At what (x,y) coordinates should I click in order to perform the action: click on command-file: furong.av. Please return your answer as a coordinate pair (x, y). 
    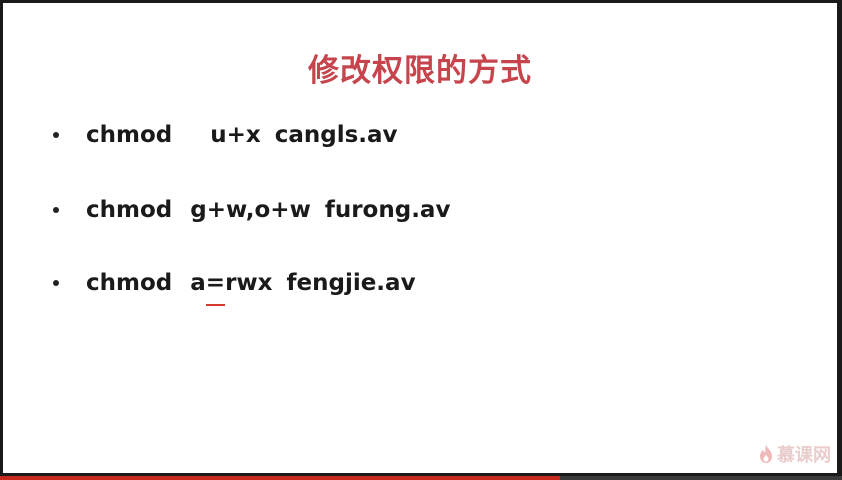
    Looking at the image, I should click on (387, 210).